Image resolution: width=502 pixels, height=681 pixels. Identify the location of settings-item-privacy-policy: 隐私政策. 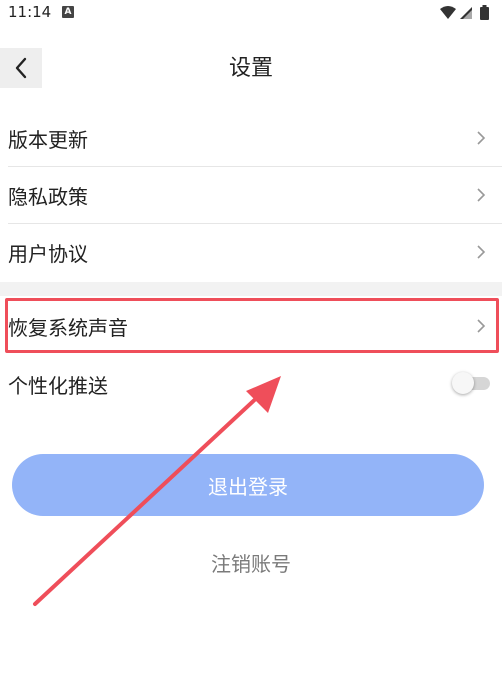
(251, 195).